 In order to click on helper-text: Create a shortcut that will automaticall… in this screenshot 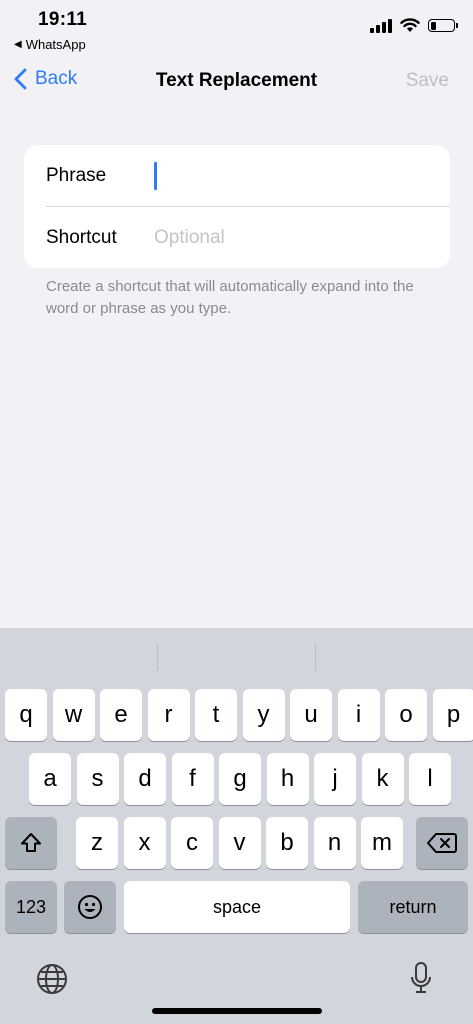, I will do `click(230, 297)`.